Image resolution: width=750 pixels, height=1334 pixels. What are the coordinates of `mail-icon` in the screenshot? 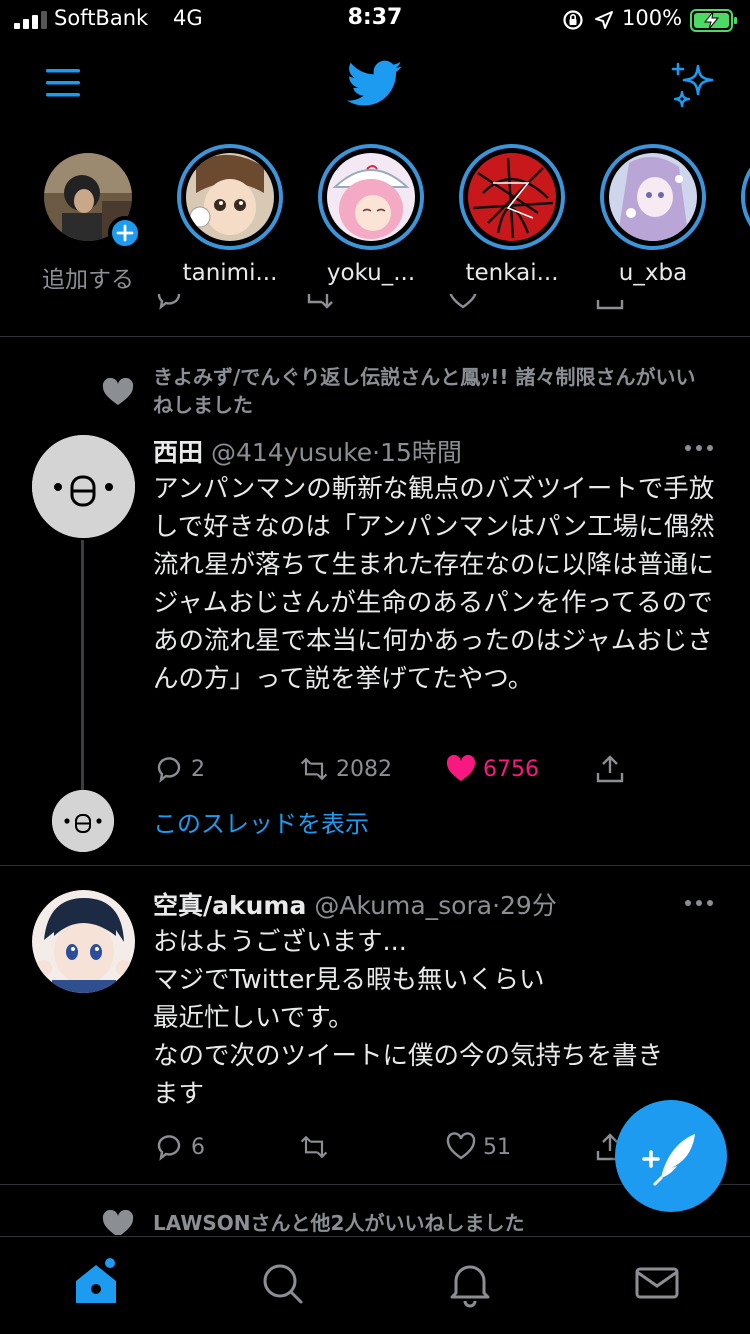 It's located at (657, 1283).